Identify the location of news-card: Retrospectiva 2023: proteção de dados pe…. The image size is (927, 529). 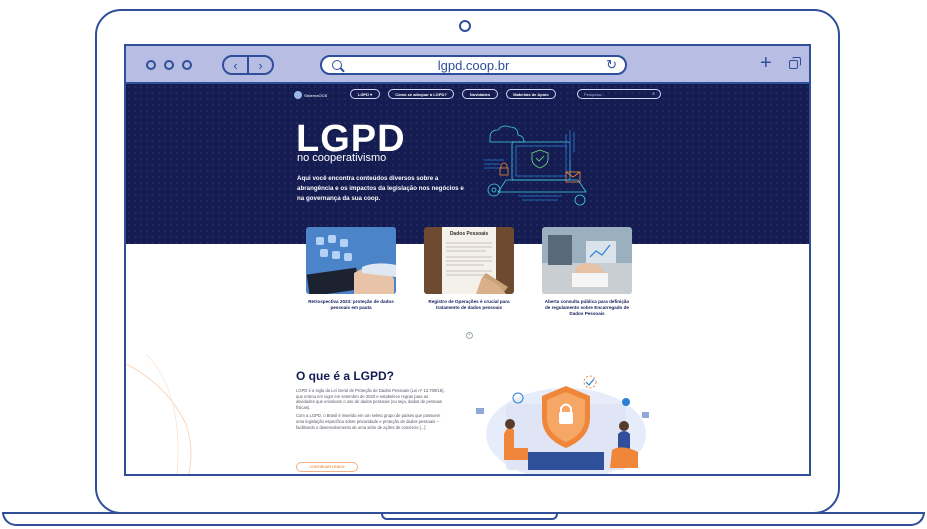
(351, 269).